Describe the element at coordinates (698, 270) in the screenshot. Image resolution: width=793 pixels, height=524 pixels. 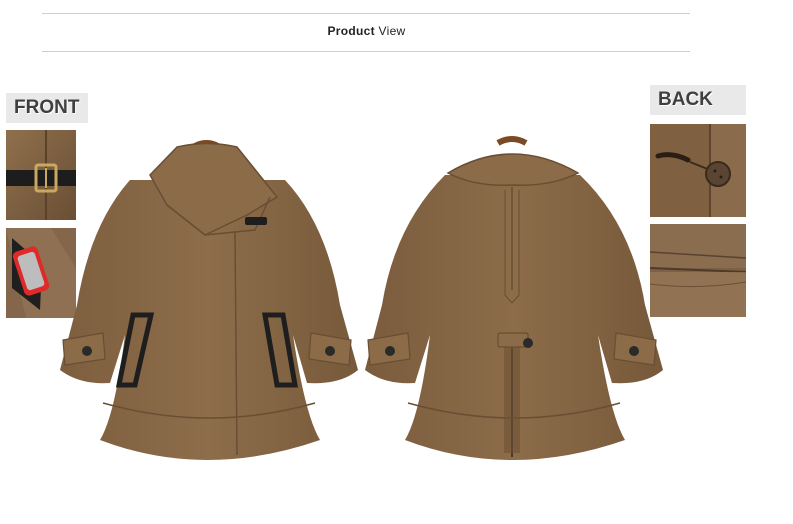
I see `back-detail-hem-photo` at that location.